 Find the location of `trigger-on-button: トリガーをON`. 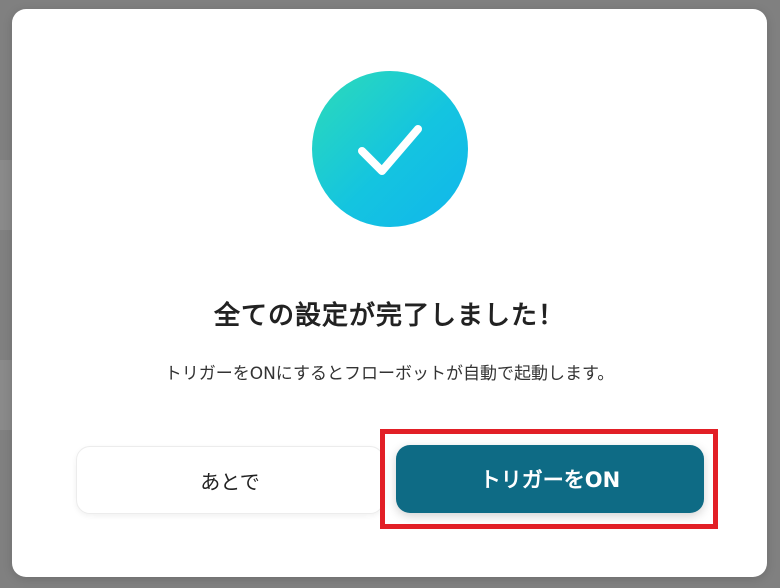

trigger-on-button: トリガーをON is located at coordinates (550, 479).